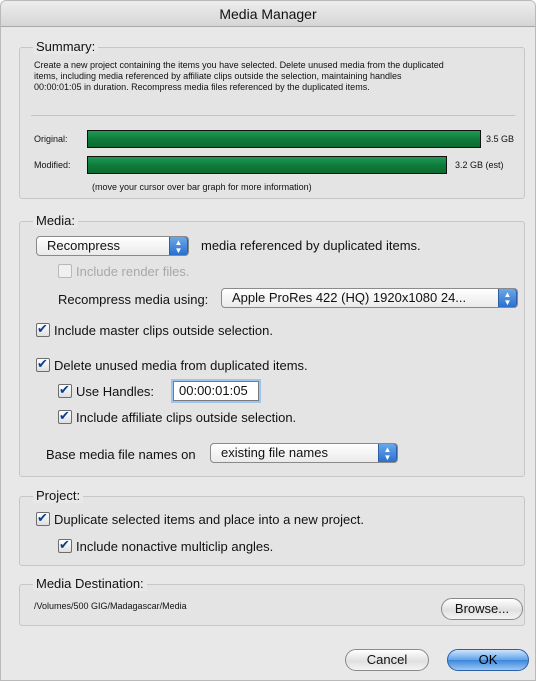  Describe the element at coordinates (133, 299) in the screenshot. I see `recompress-using-label: Recompress media using:` at that location.